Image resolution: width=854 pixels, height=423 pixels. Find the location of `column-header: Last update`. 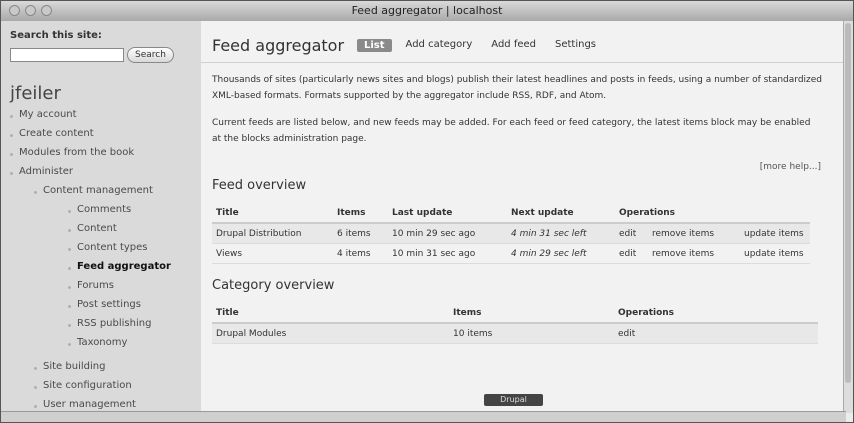

column-header: Last update is located at coordinates (447, 213).